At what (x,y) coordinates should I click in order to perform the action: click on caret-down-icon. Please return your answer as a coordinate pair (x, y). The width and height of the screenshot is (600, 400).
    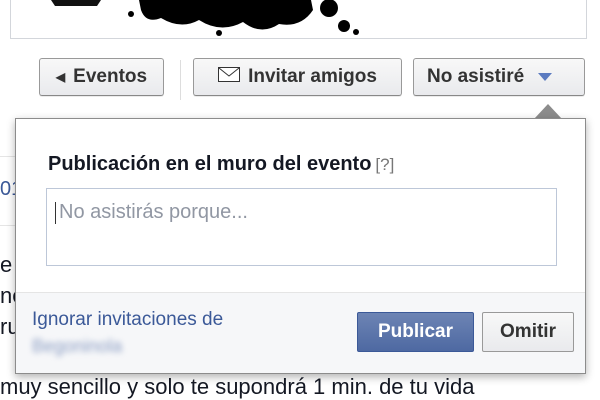
    Looking at the image, I should click on (545, 77).